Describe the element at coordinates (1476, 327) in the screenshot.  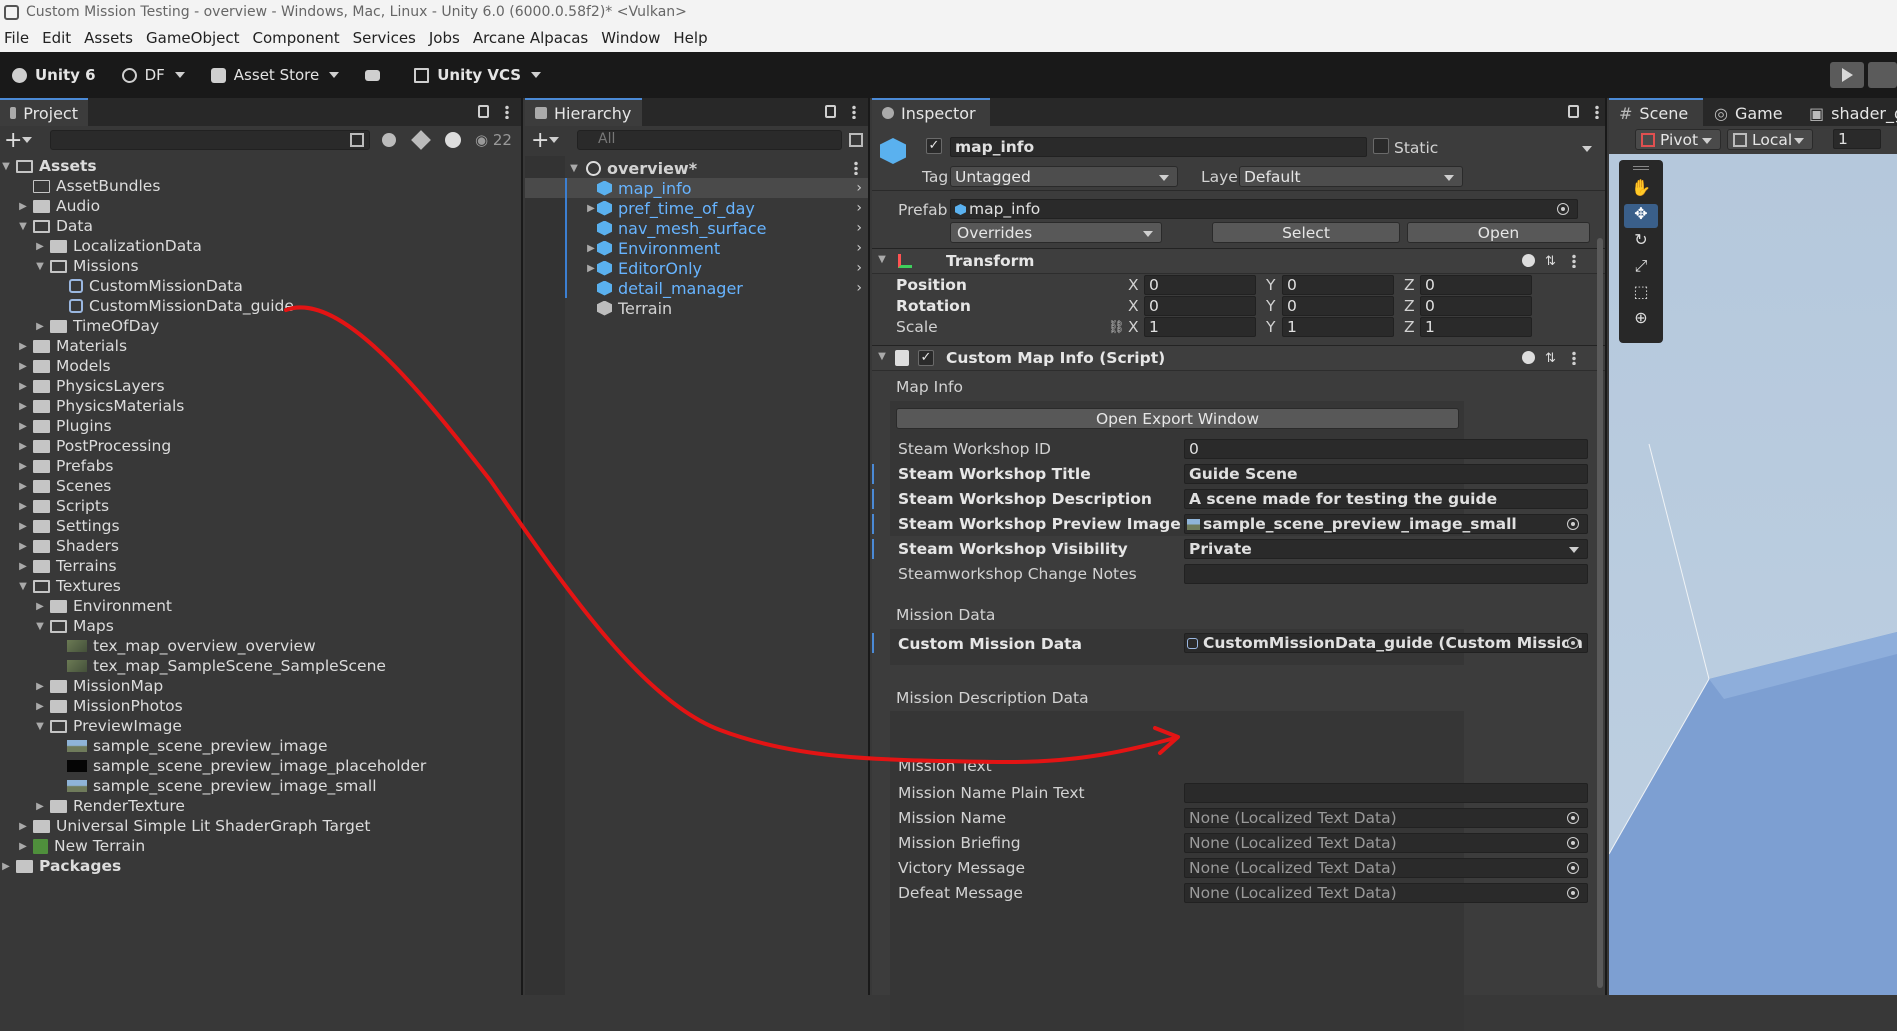
I see `transform-z-field: 1` at that location.